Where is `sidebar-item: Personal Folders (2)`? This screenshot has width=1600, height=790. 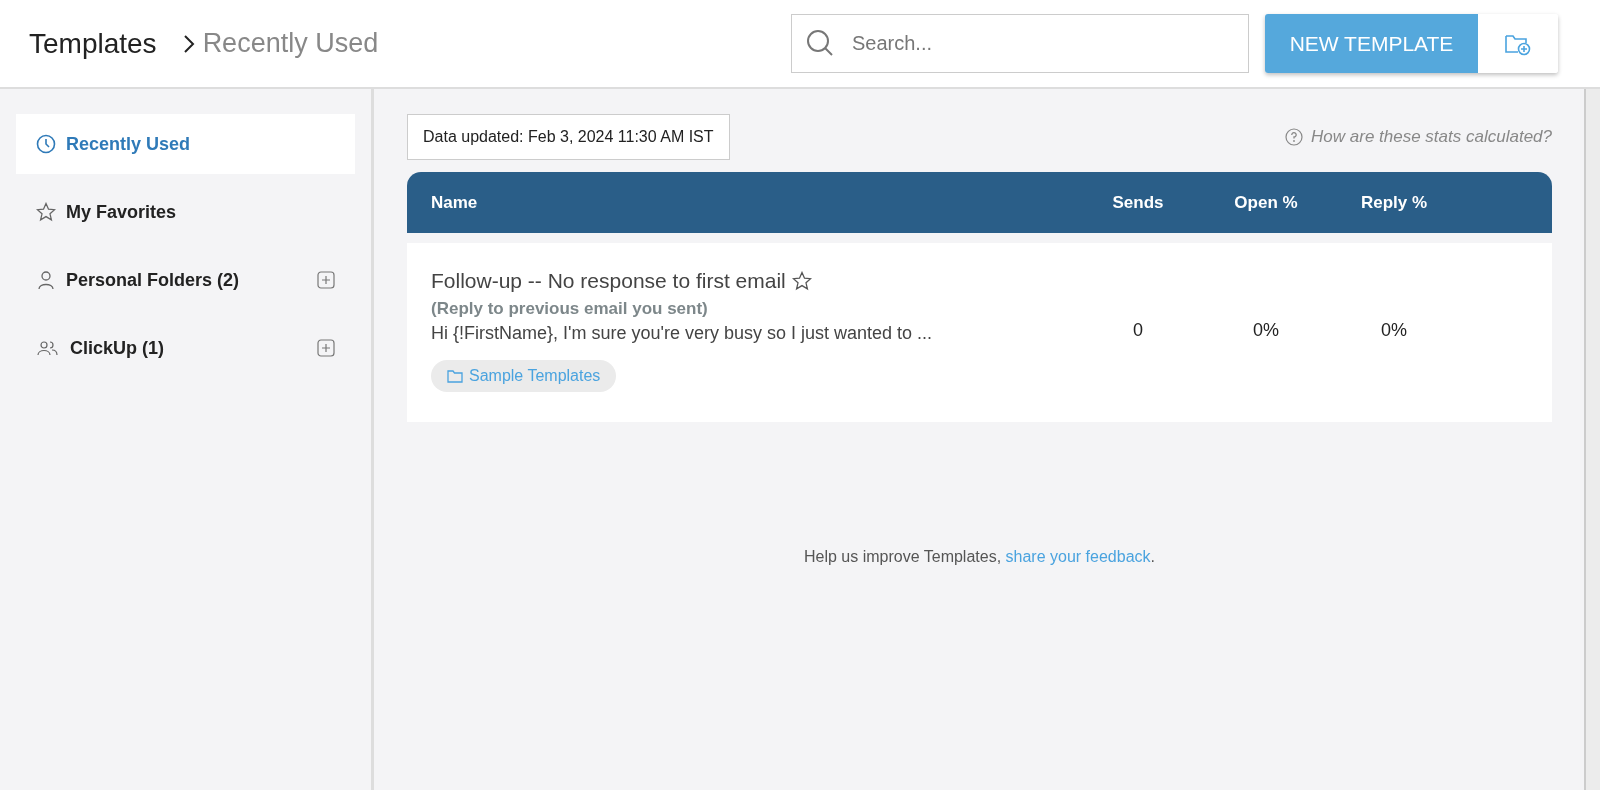 sidebar-item: Personal Folders (2) is located at coordinates (185, 280).